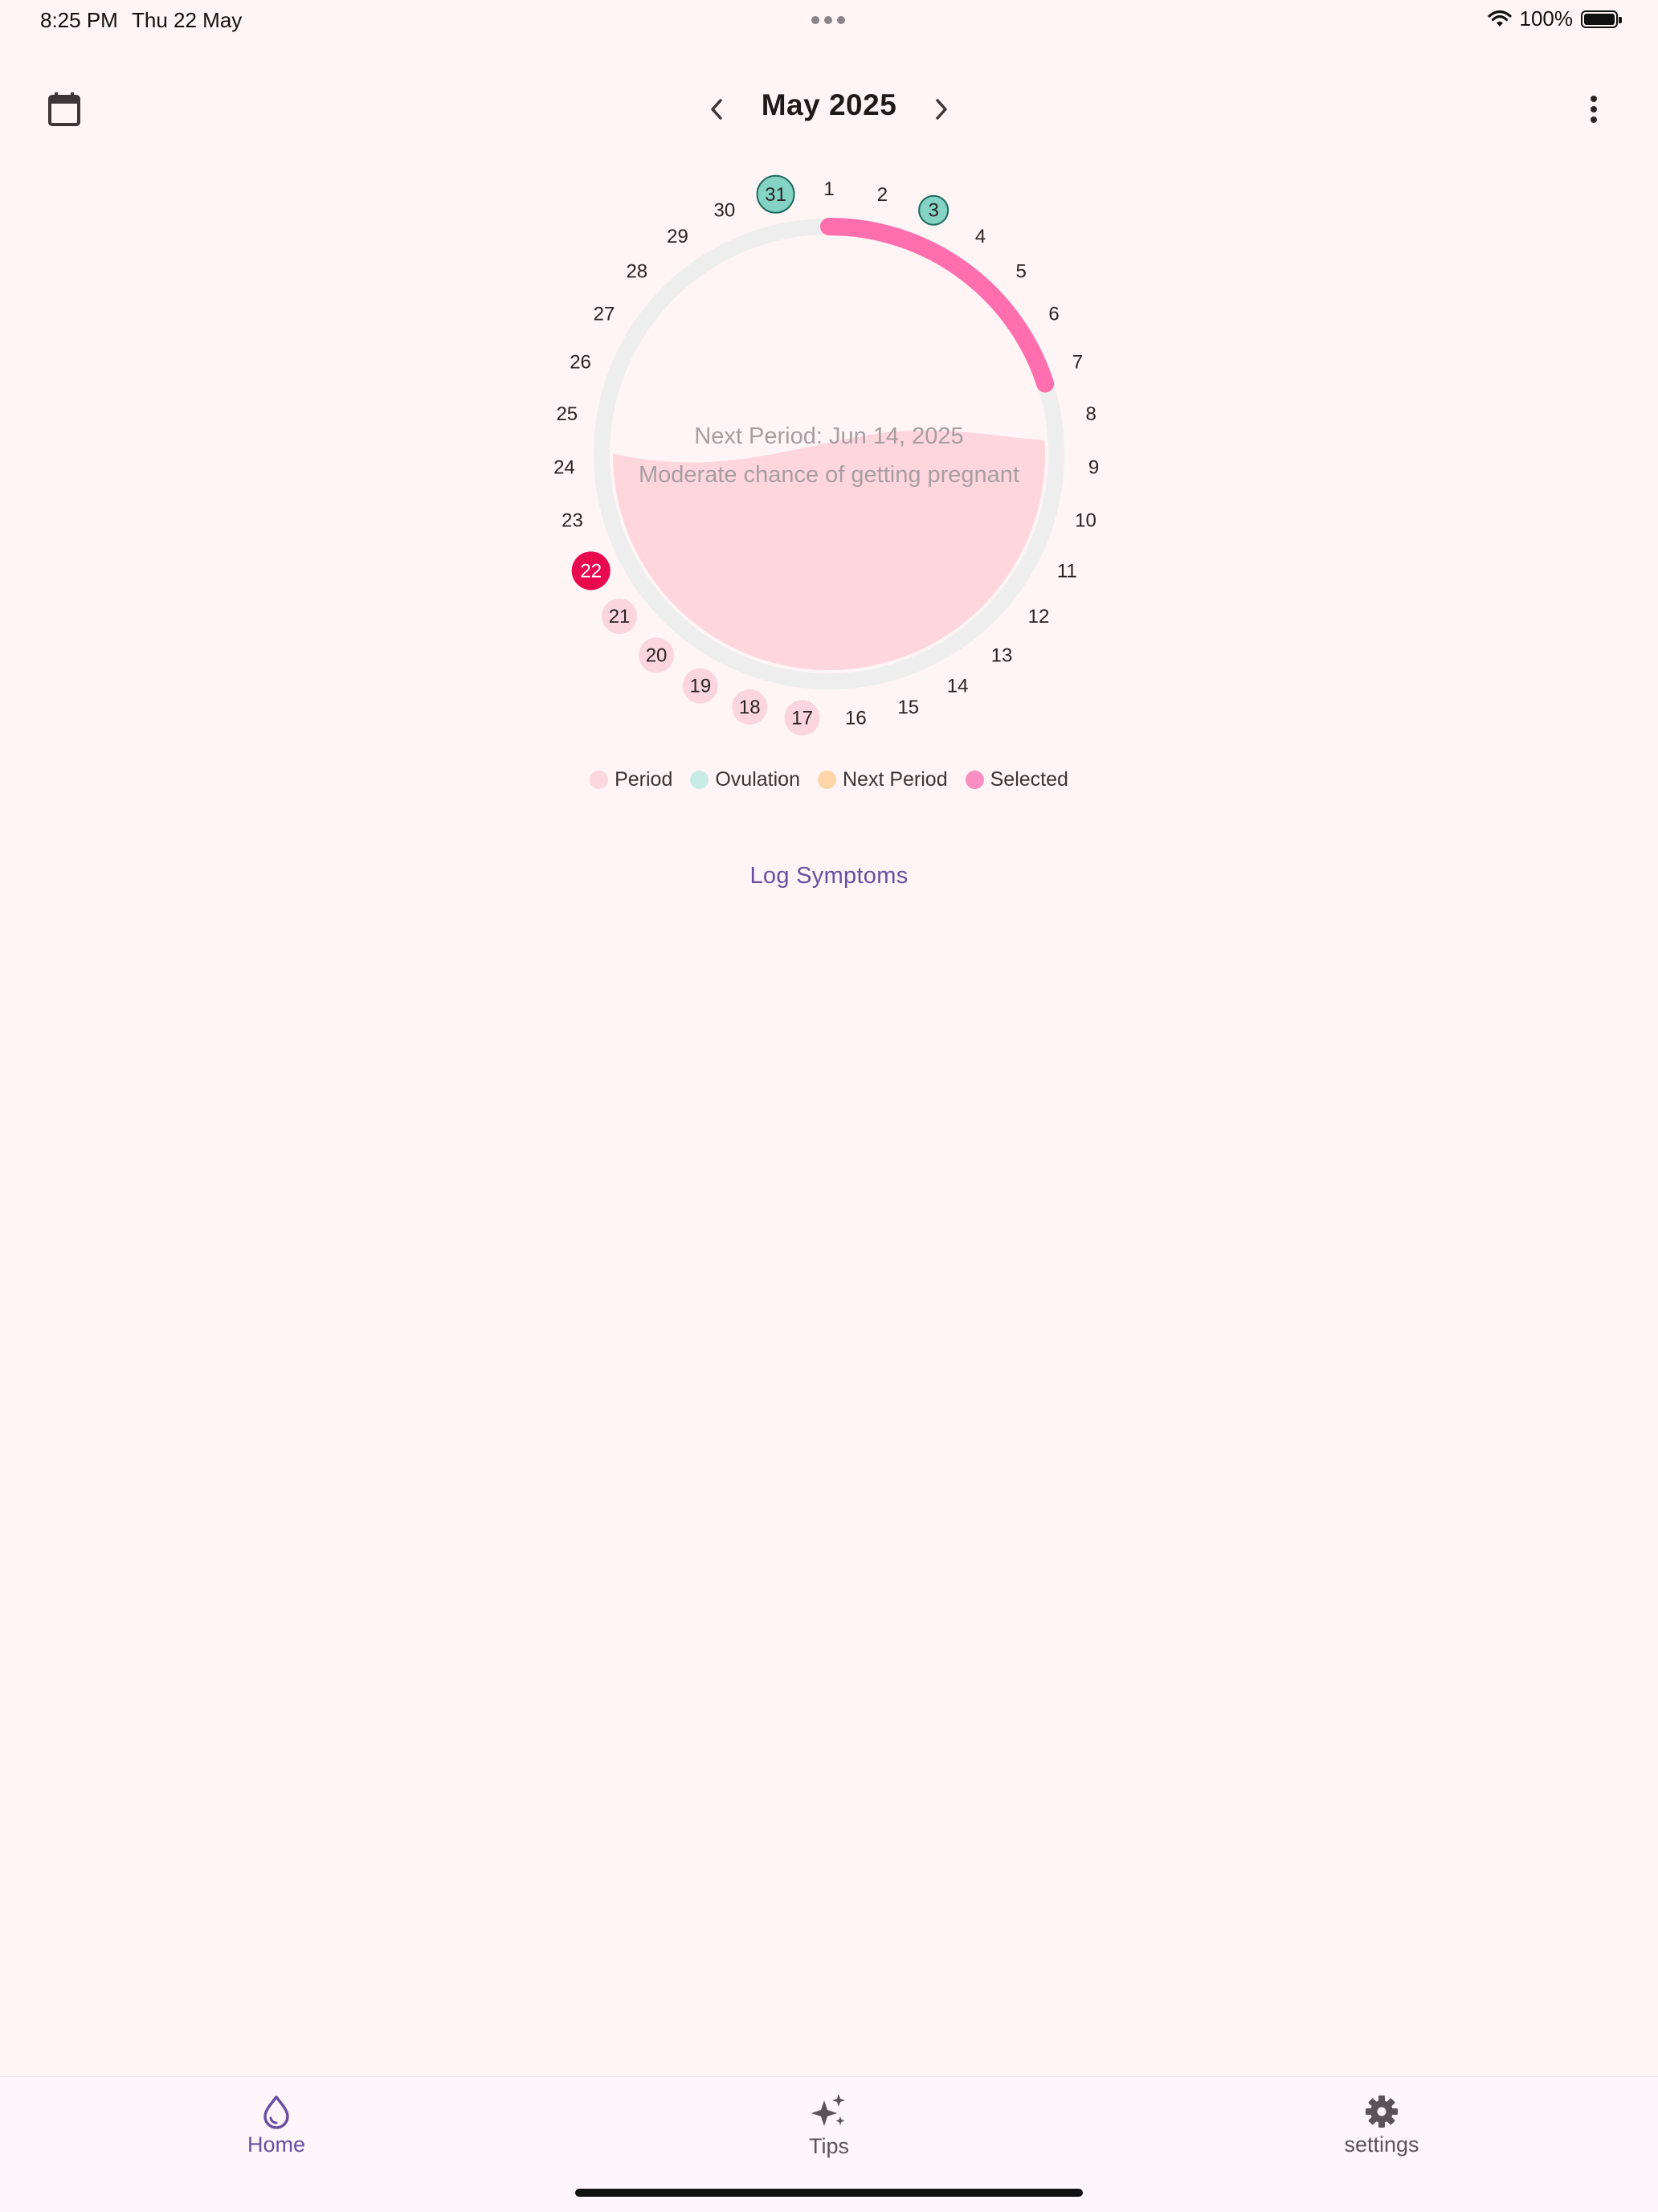 The height and width of the screenshot is (2212, 1658). What do you see at coordinates (1381, 2145) in the screenshot?
I see `nav-label-settings: settings` at bounding box center [1381, 2145].